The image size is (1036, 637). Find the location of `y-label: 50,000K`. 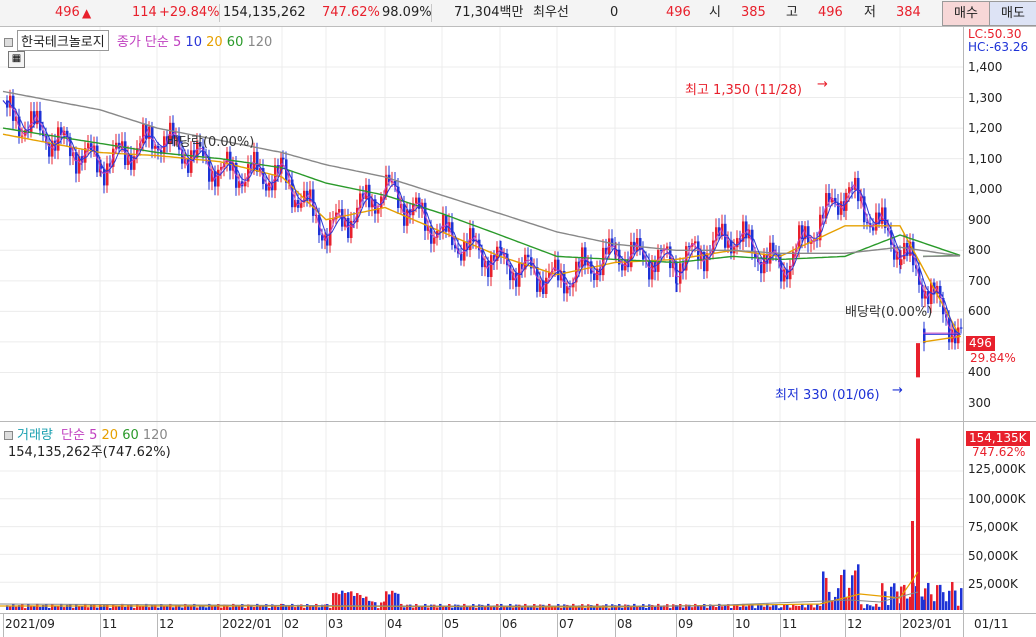

y-label: 50,000K is located at coordinates (993, 556).